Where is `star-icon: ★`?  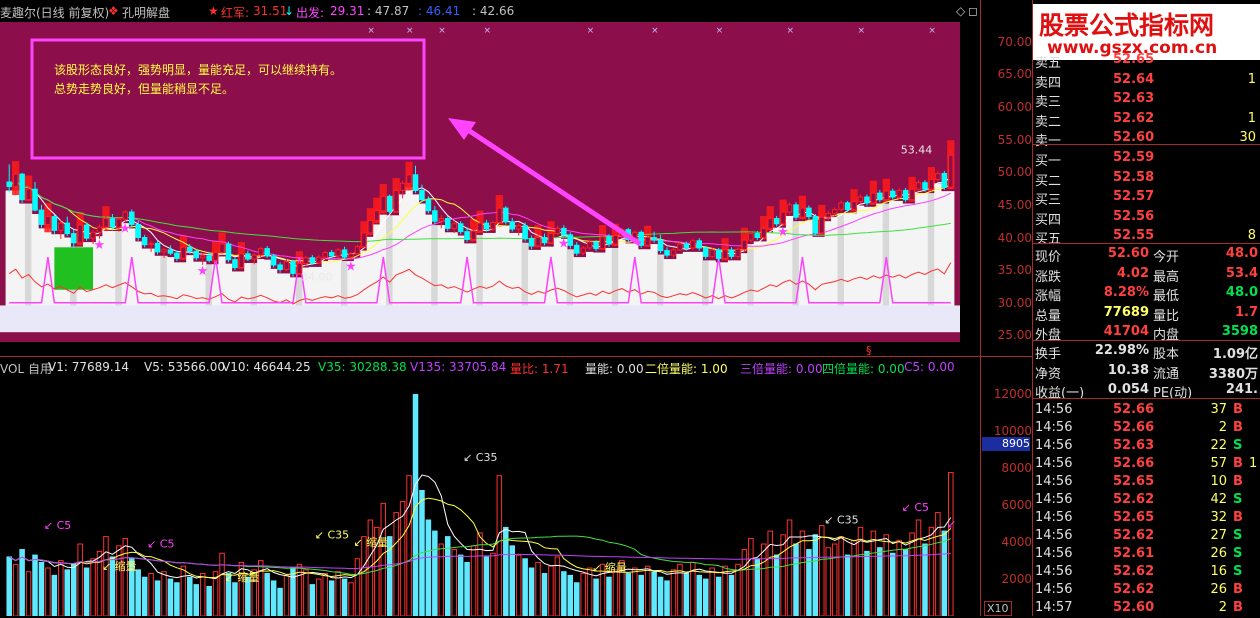 star-icon: ★ is located at coordinates (213, 11).